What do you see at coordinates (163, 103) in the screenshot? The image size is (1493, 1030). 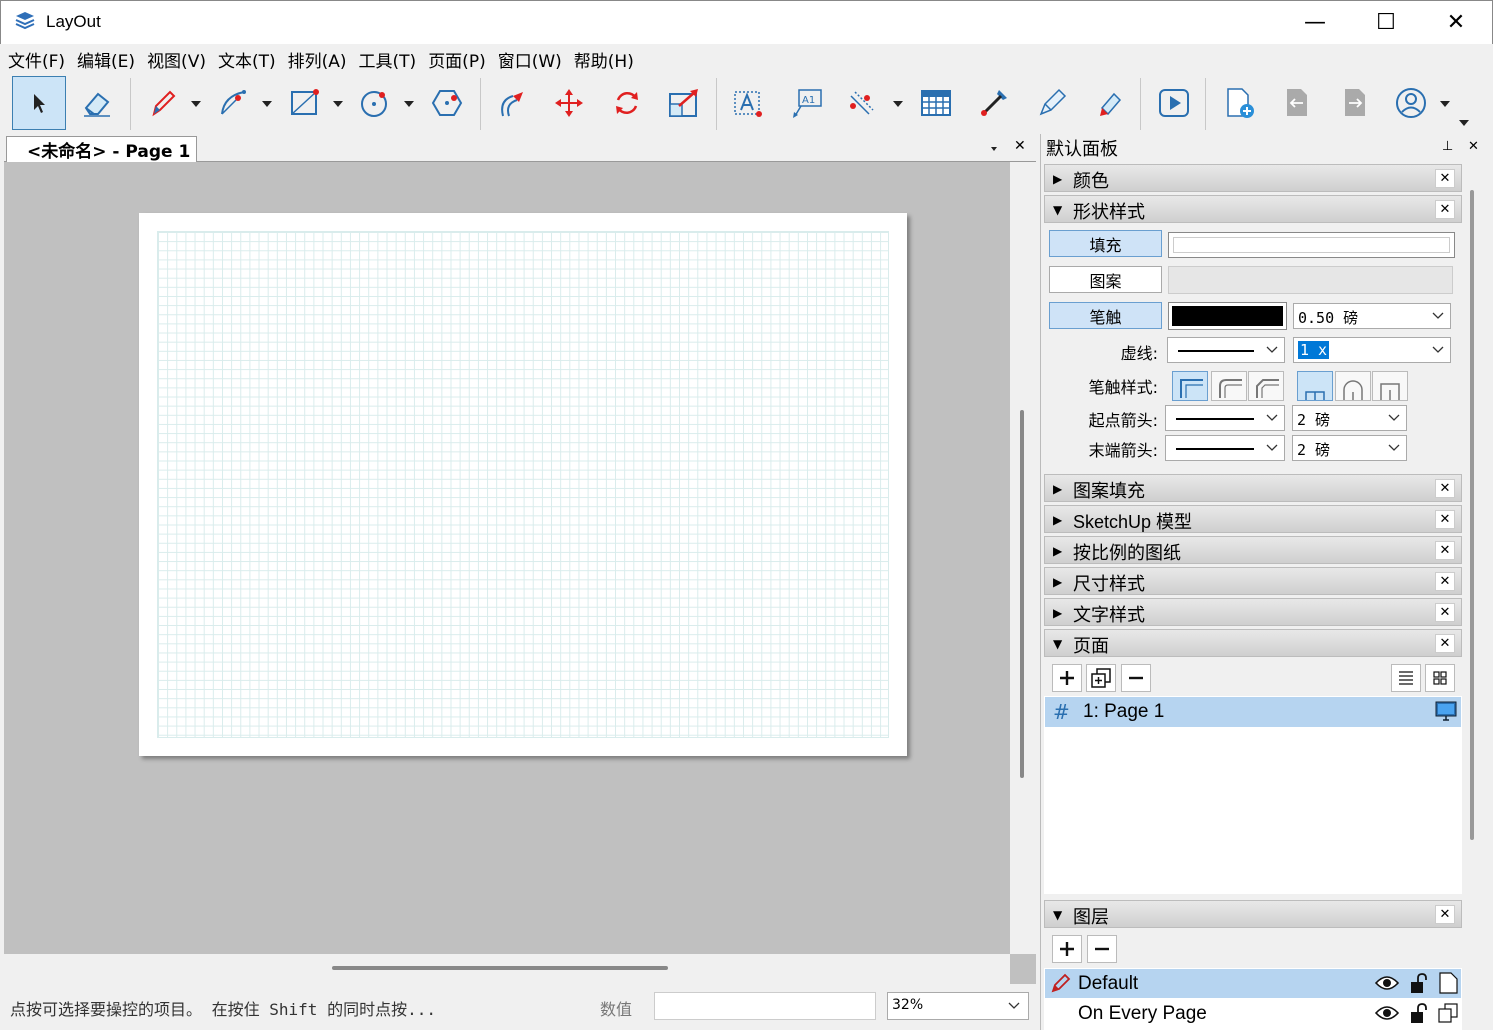 I see `line-tool-button` at bounding box center [163, 103].